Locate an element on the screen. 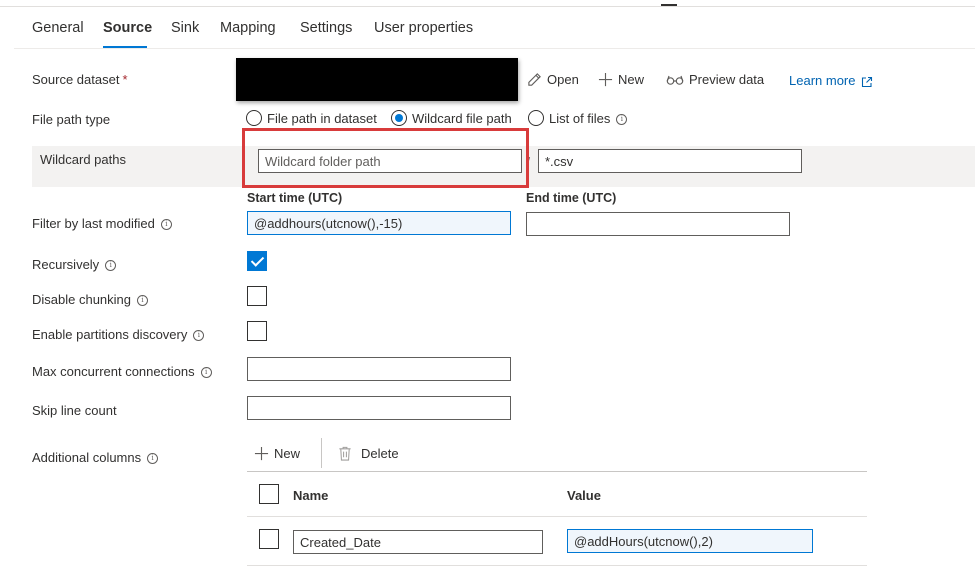  grid-row-border is located at coordinates (557, 565).